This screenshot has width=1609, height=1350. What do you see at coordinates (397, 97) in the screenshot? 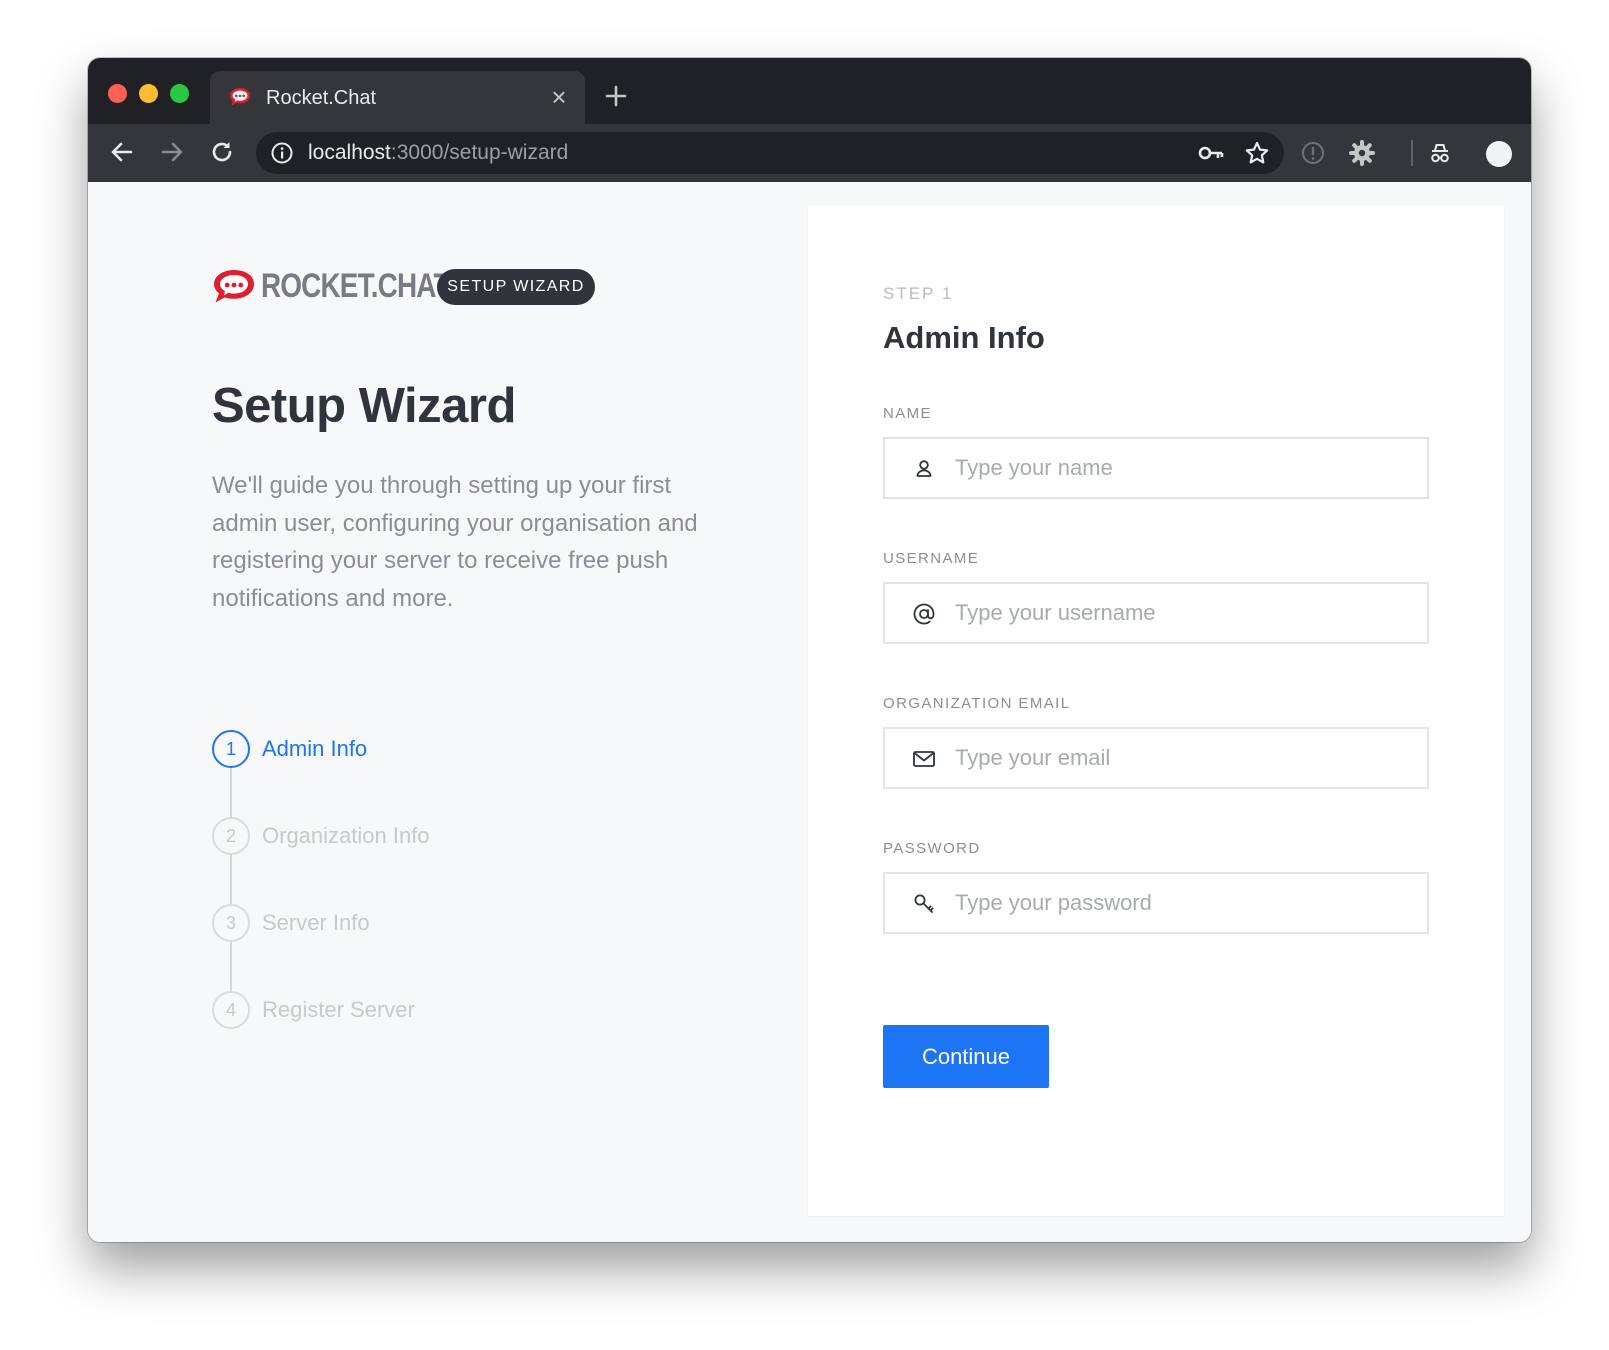
I see `browser-tab: Rocket.Chat ×` at bounding box center [397, 97].